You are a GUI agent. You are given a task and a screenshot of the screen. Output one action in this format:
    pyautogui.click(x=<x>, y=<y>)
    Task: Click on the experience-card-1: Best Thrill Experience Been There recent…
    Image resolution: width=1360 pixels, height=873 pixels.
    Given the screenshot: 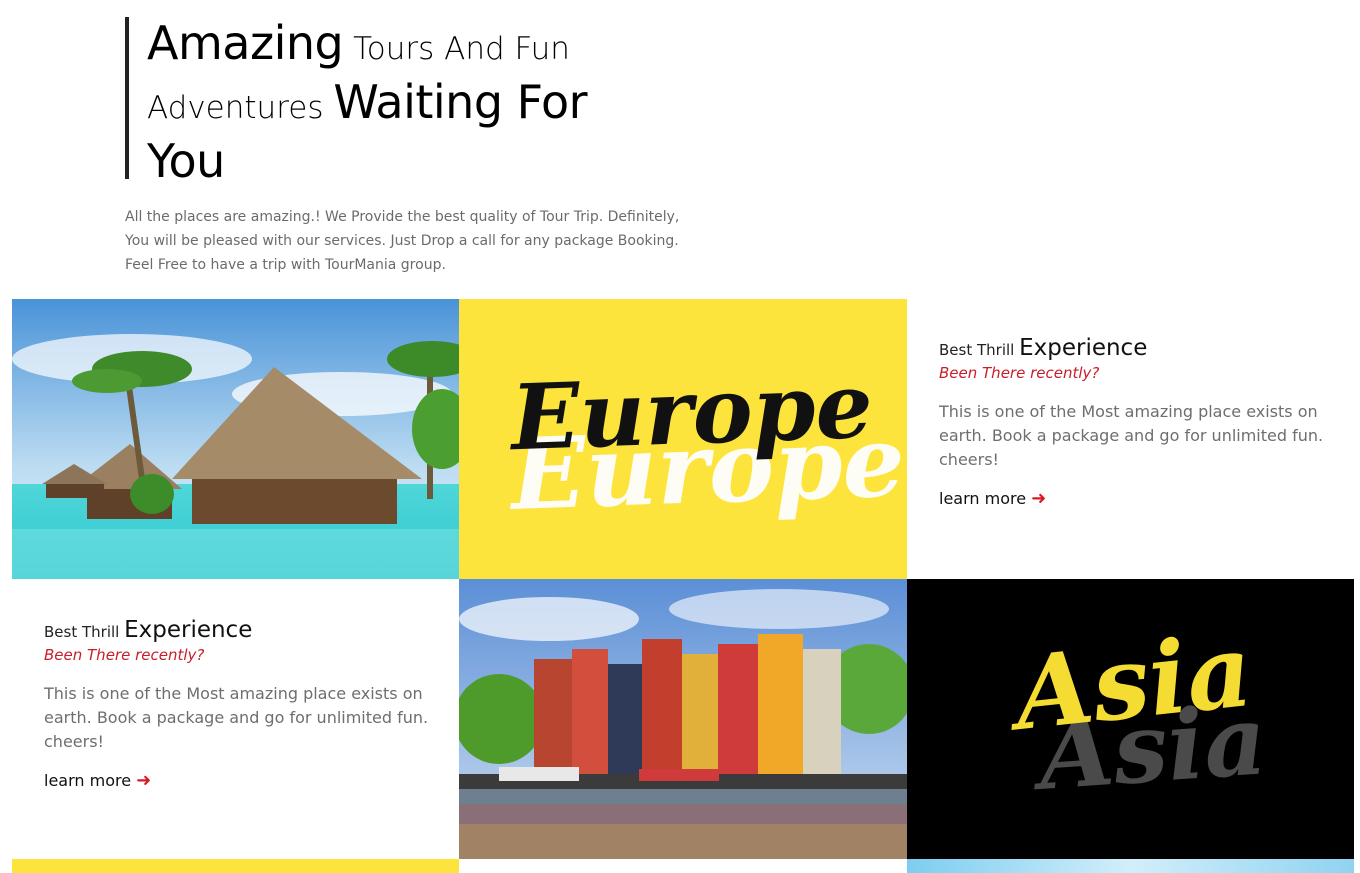 What is the action you would take?
    pyautogui.click(x=1130, y=439)
    